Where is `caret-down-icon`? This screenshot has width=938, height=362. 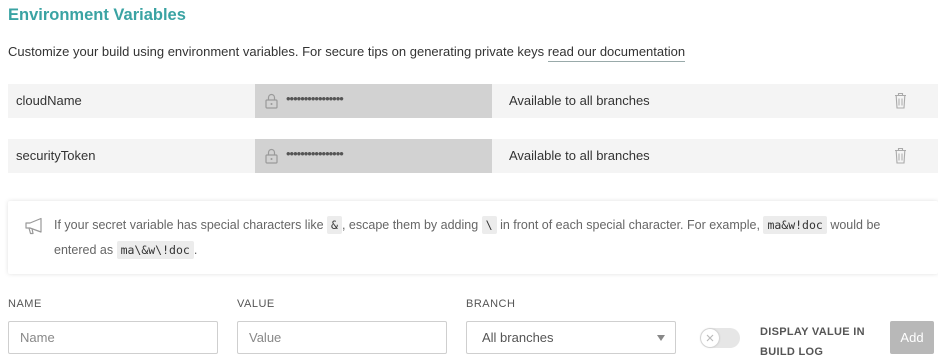
caret-down-icon is located at coordinates (661, 338).